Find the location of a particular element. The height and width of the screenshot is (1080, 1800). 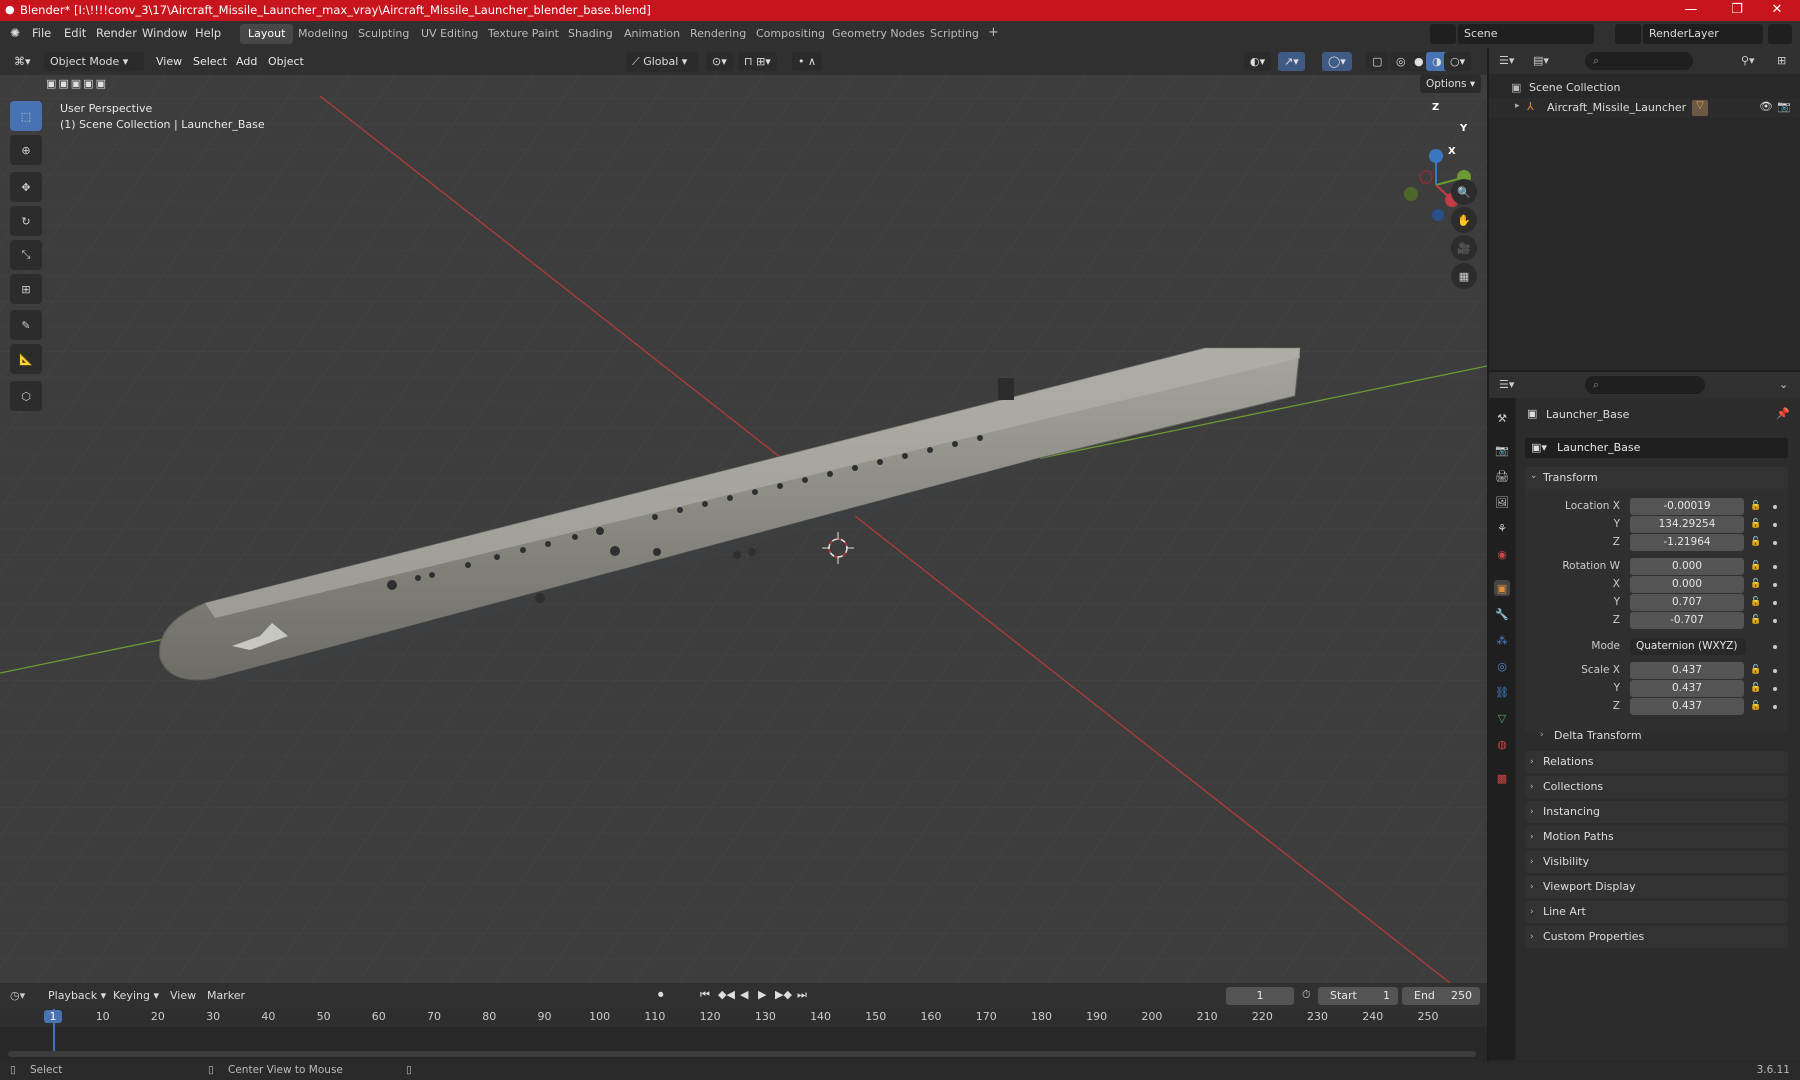

outliner-editor-type-icon: ☰▾ is located at coordinates (1506, 60).